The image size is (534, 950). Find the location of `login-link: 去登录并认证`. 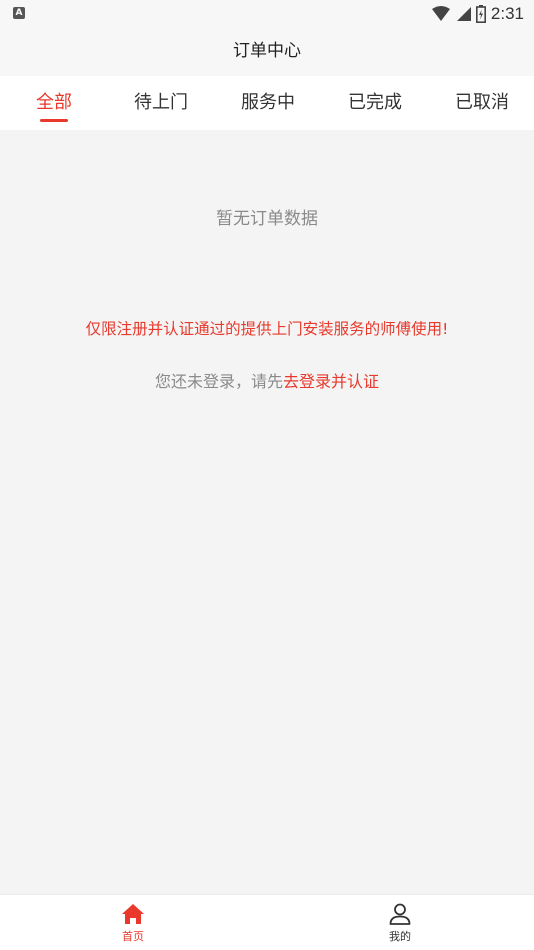

login-link: 去登录并认证 is located at coordinates (331, 381).